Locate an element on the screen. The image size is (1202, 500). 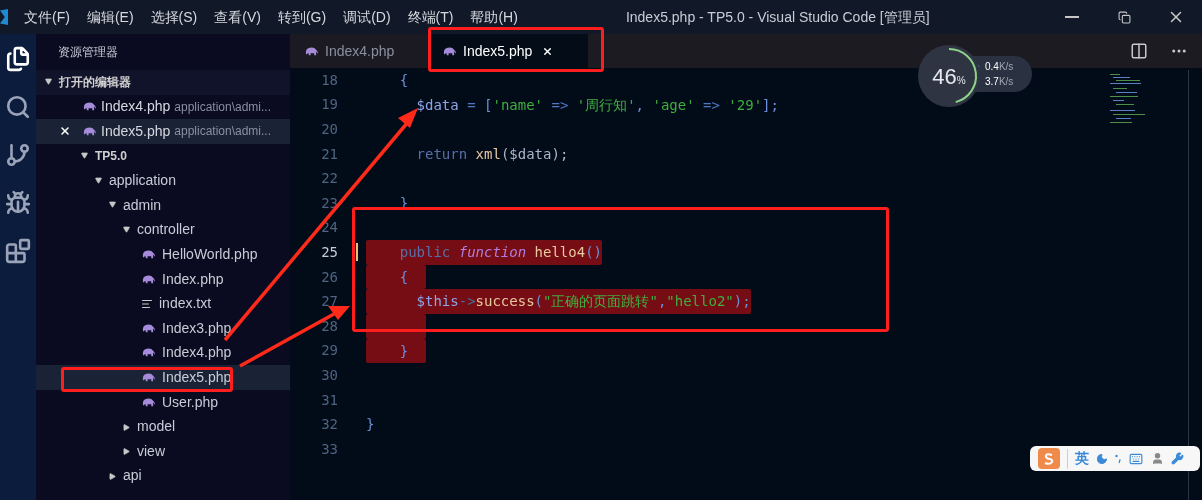
user-icon is located at coordinates (1157, 458).